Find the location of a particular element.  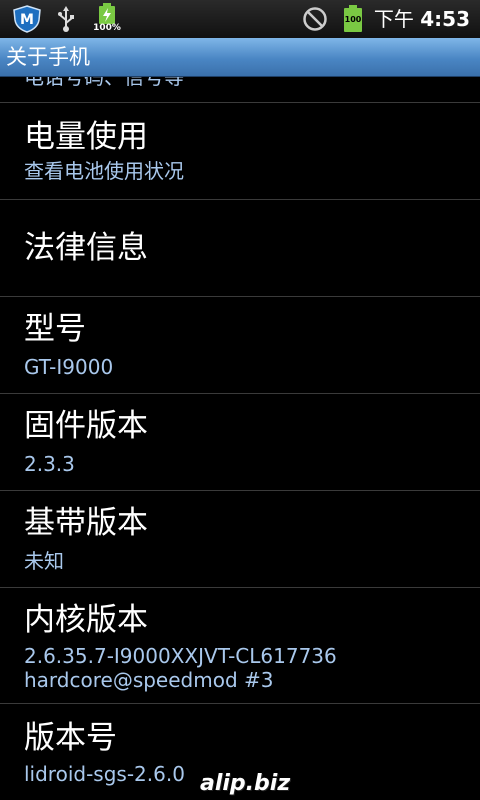

list-item-summary: 2.3.3 is located at coordinates (49, 464).